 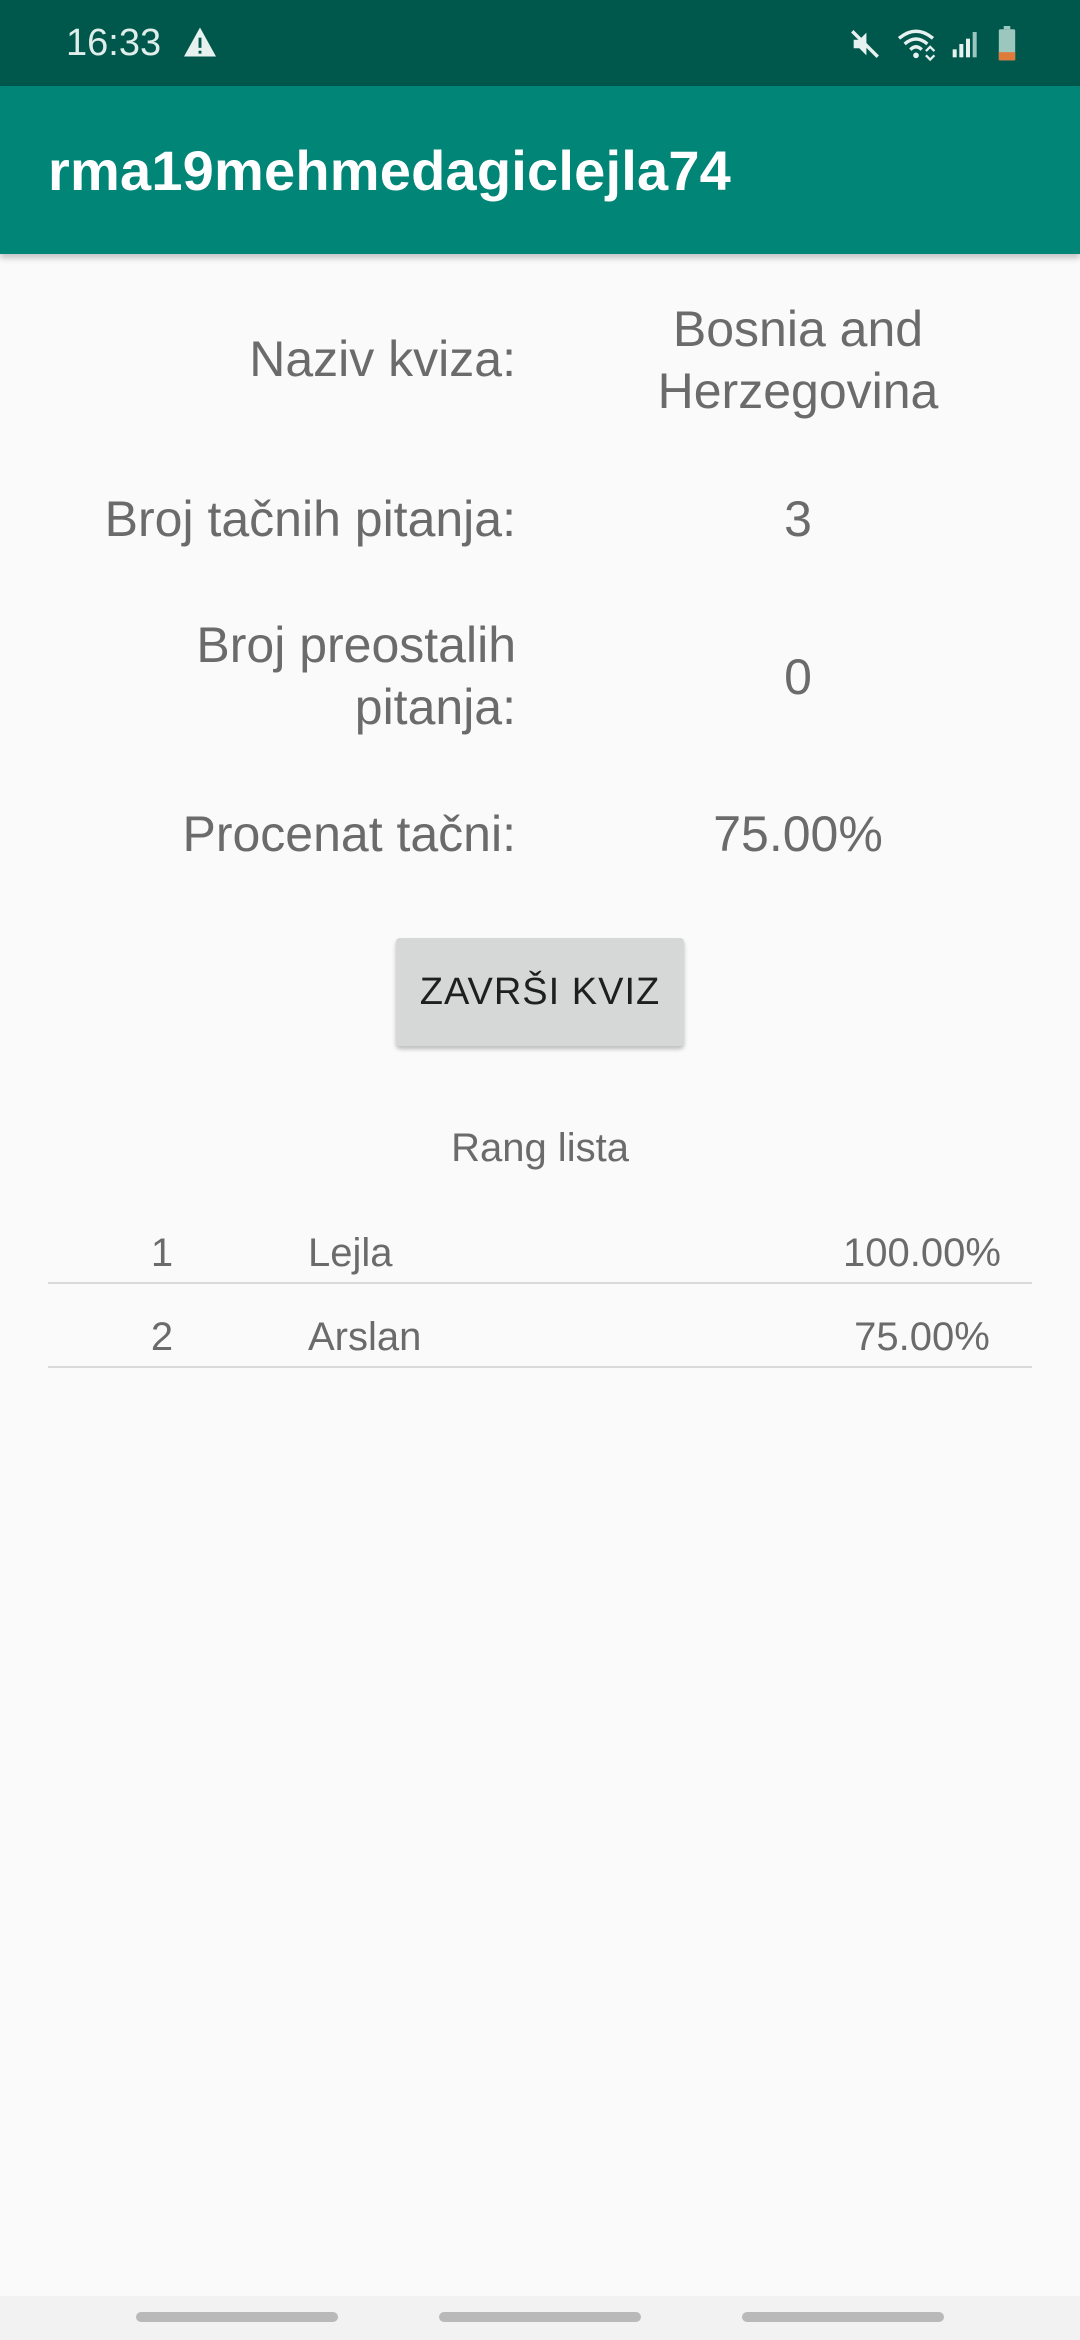 I want to click on percent-correct-value: 75.00%, so click(x=798, y=834).